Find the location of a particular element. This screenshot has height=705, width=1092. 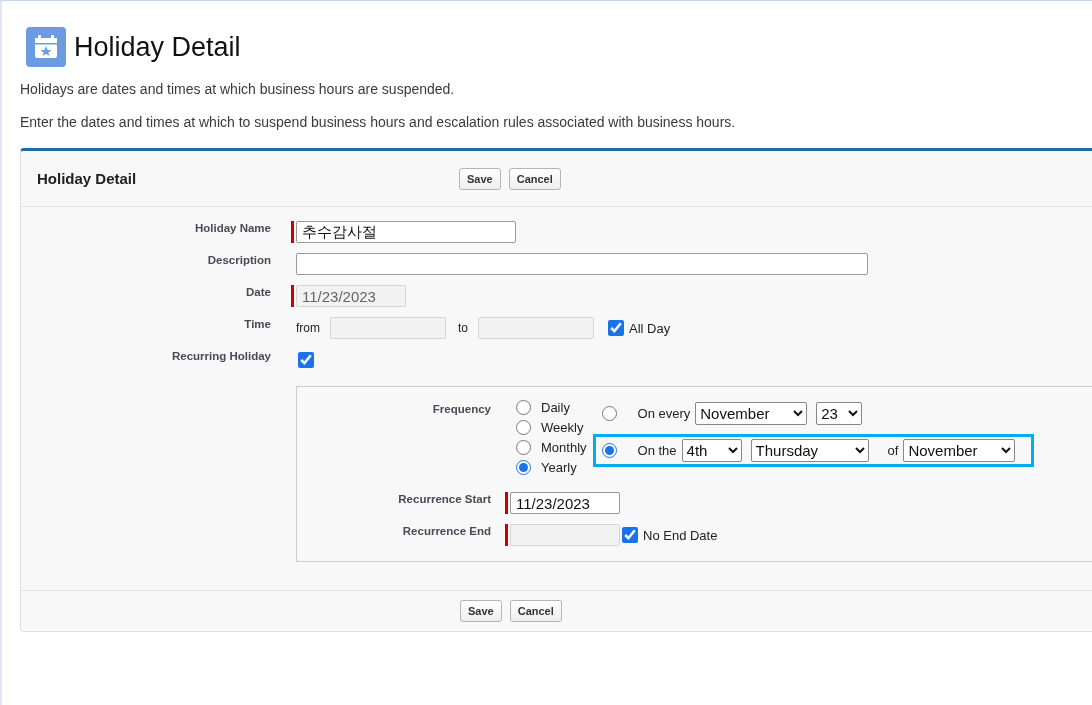

holiday-name-field: 추수감사절 is located at coordinates (406, 232).